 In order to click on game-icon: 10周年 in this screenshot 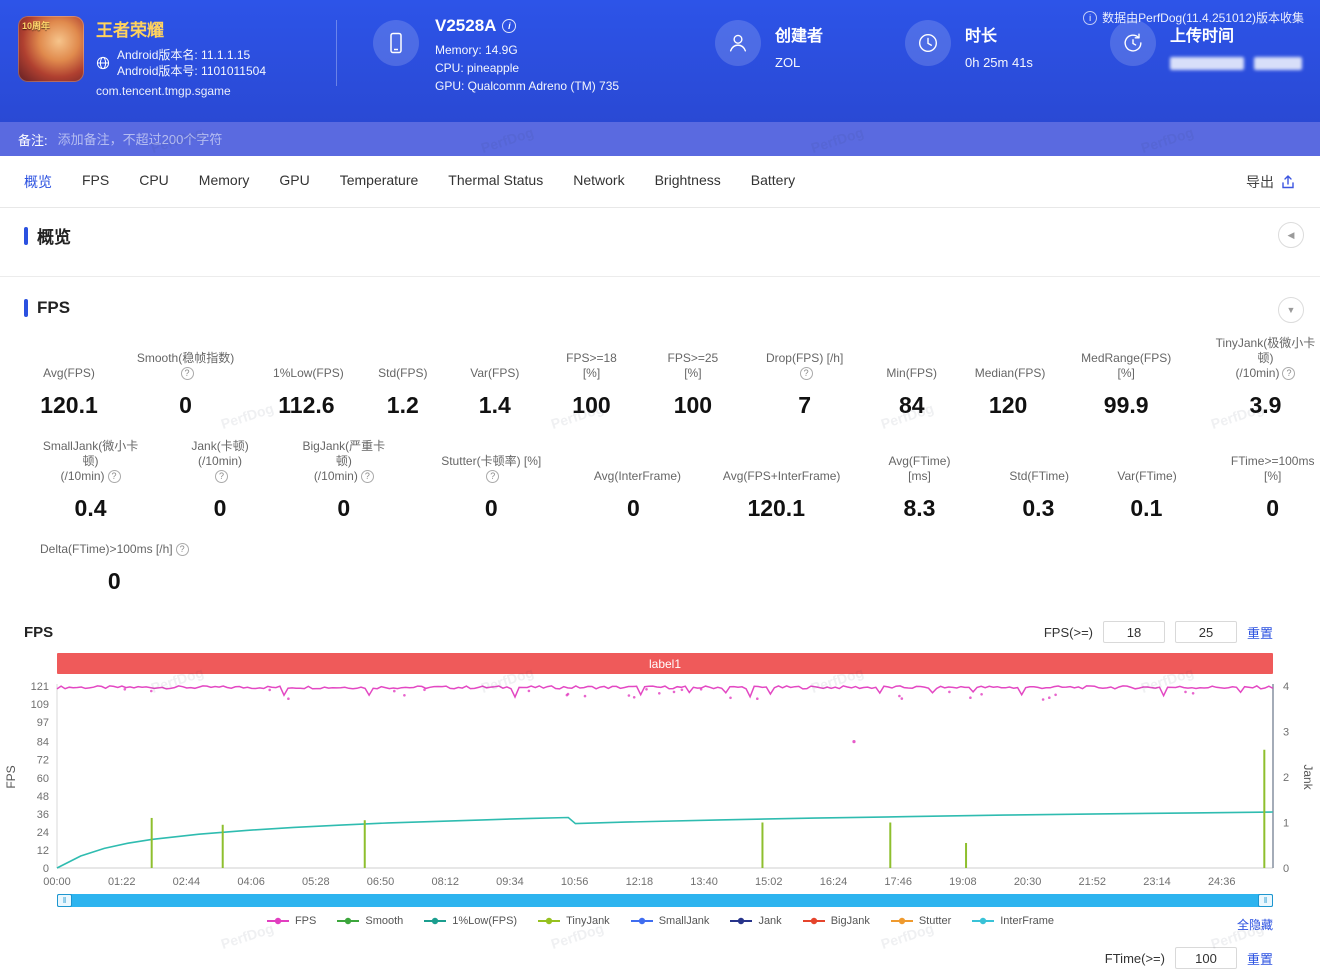, I will do `click(51, 49)`.